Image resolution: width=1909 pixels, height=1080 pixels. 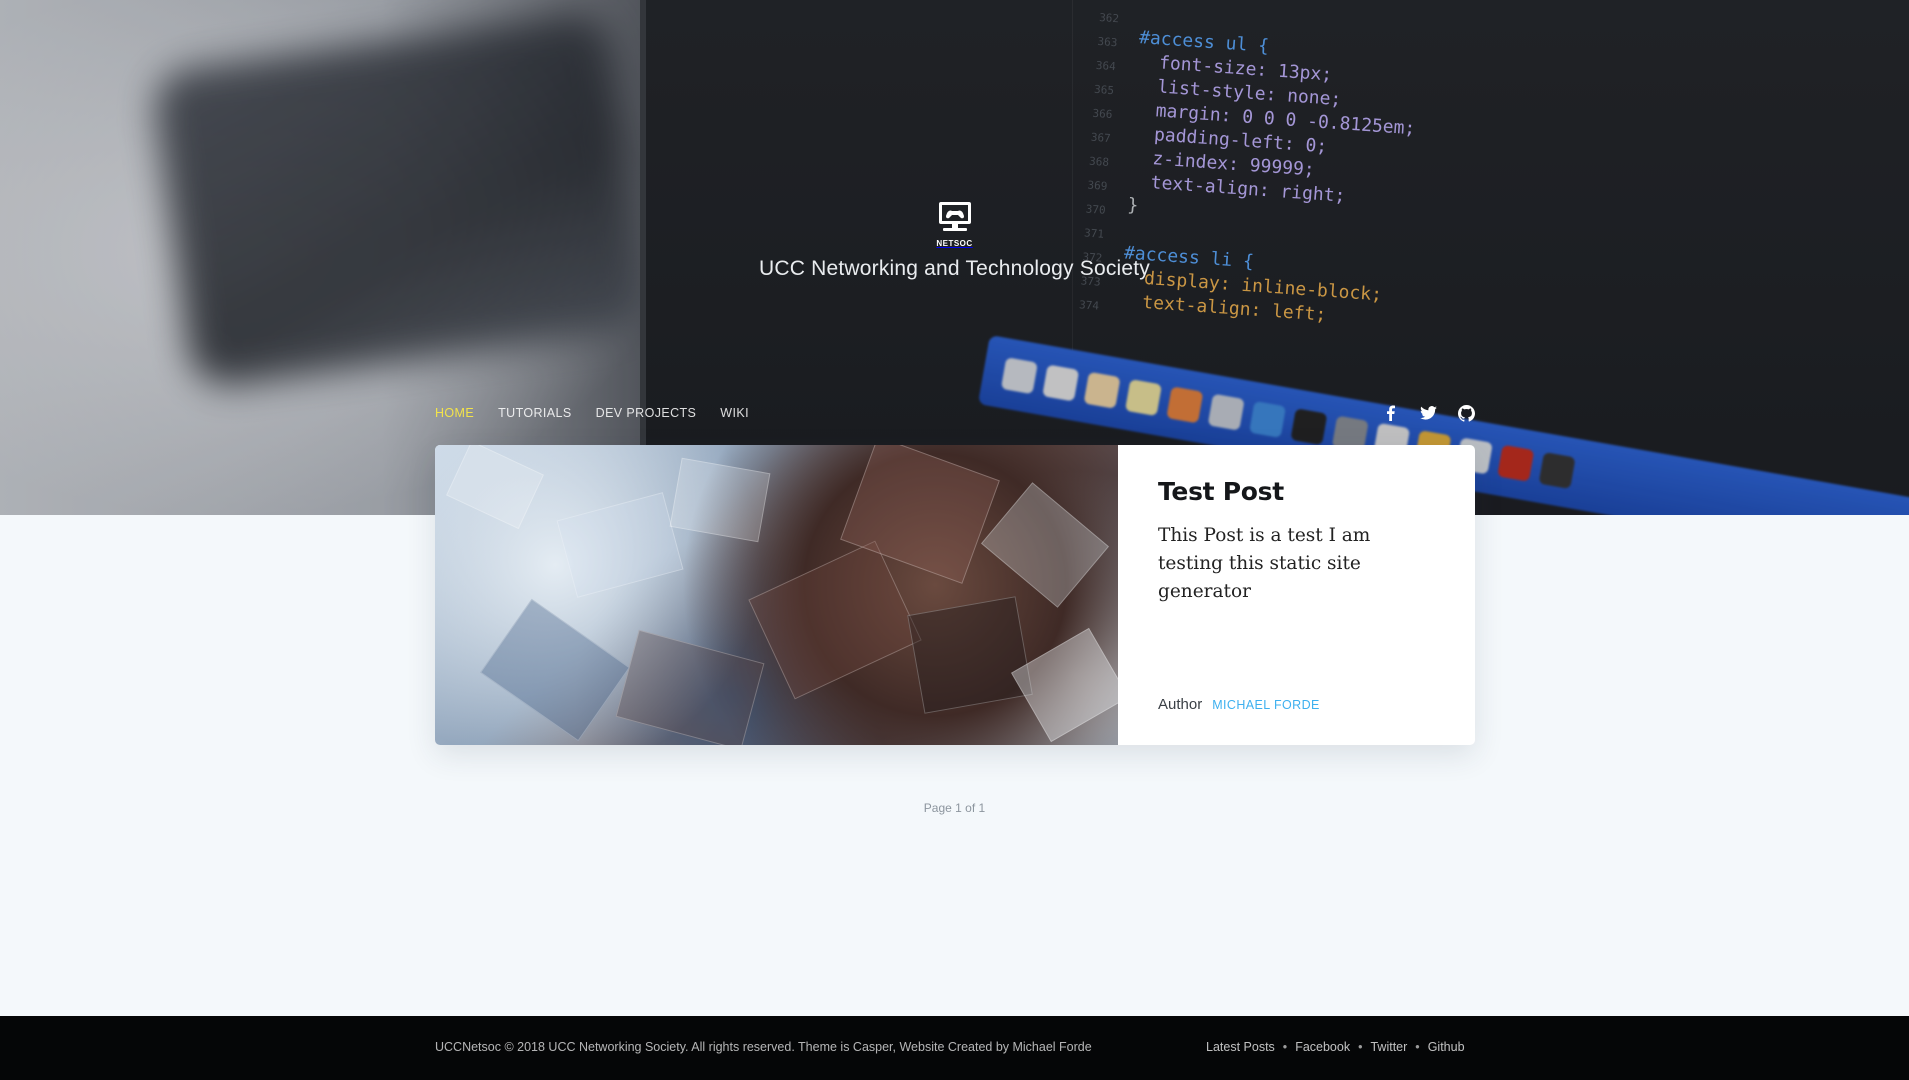 I want to click on github-icon, so click(x=1466, y=413).